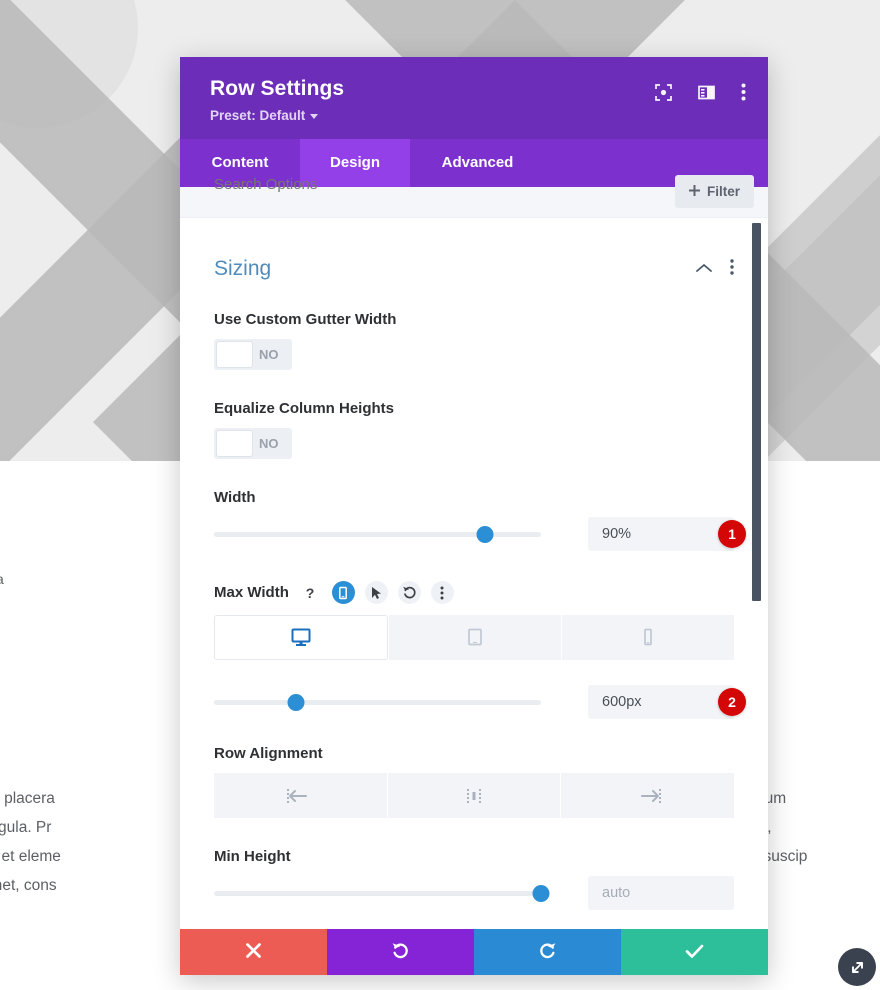 The image size is (880, 990). What do you see at coordinates (252, 856) in the screenshot?
I see `field-label: Min Height` at bounding box center [252, 856].